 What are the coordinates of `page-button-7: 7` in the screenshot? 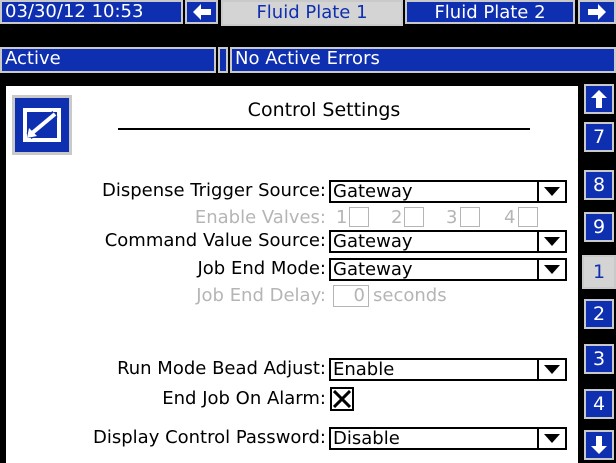 It's located at (599, 137).